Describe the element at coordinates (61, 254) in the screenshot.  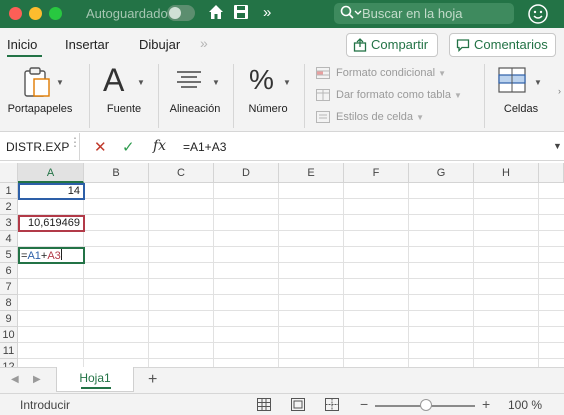
I see `text-cursor` at that location.